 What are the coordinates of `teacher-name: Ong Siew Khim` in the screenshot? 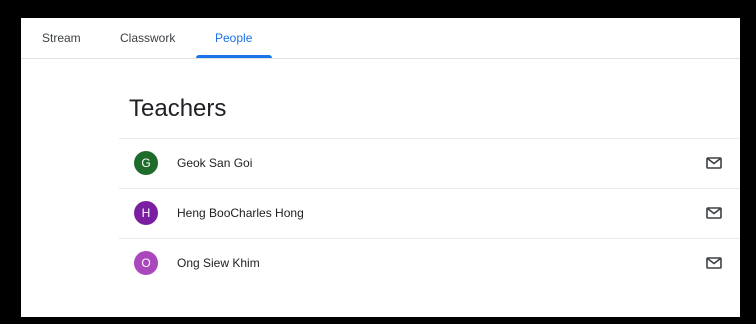 It's located at (218, 263).